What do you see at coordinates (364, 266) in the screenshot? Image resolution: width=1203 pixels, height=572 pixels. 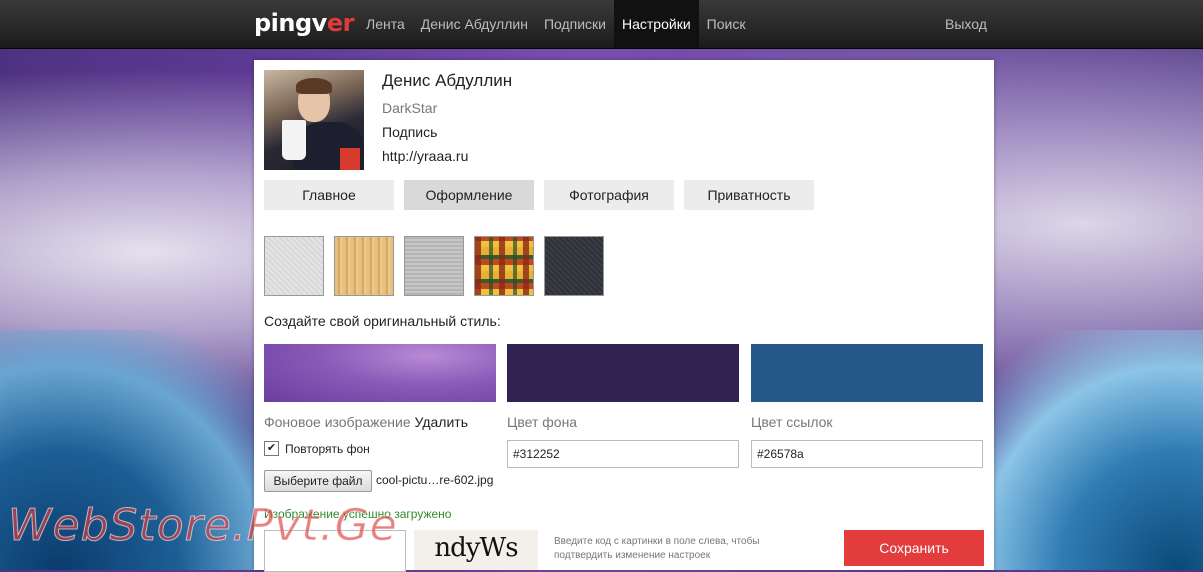 I see `theme-swatch-wood` at bounding box center [364, 266].